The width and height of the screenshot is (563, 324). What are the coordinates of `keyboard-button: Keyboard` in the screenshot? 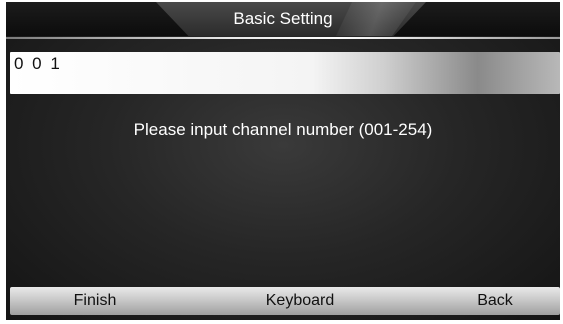 It's located at (300, 301).